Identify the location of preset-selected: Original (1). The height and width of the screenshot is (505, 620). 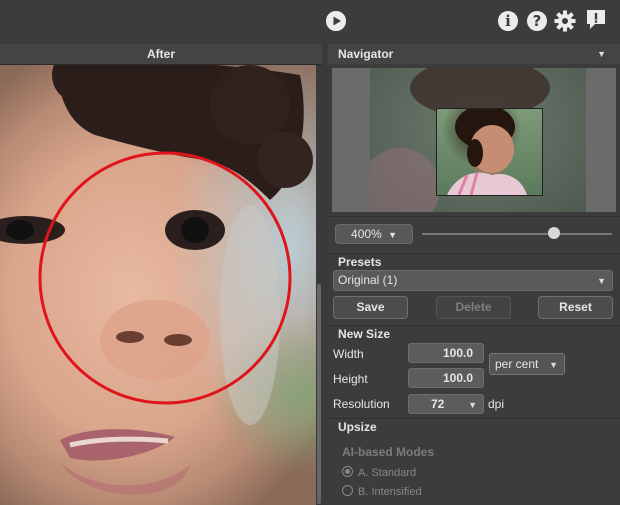
(368, 280).